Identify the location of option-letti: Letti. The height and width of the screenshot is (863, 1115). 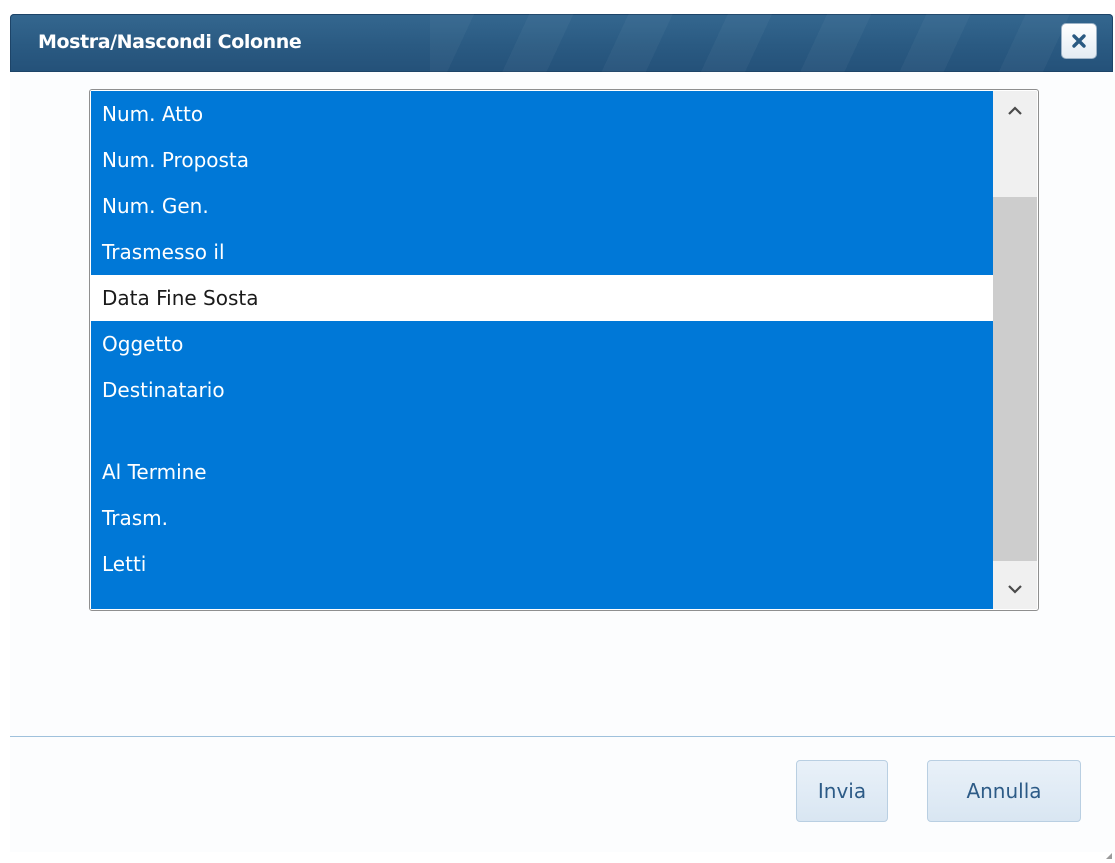
(542, 564).